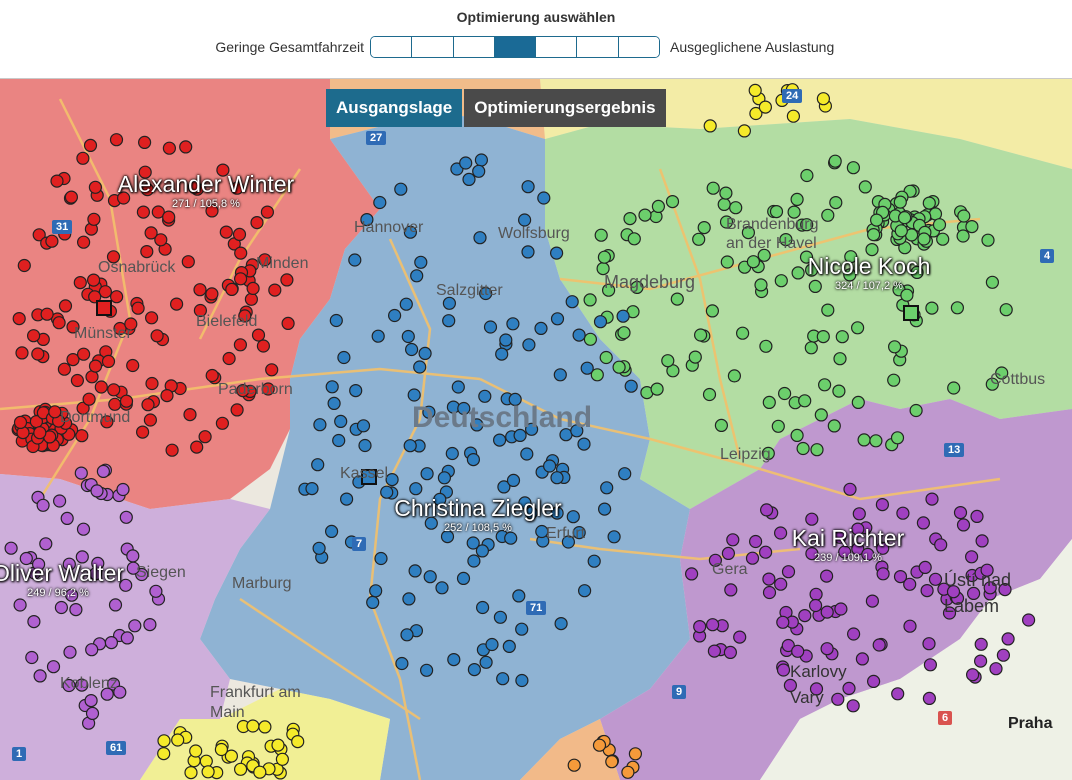  Describe the element at coordinates (95, 417) in the screenshot. I see `place-dortmund: Dortmund` at that location.